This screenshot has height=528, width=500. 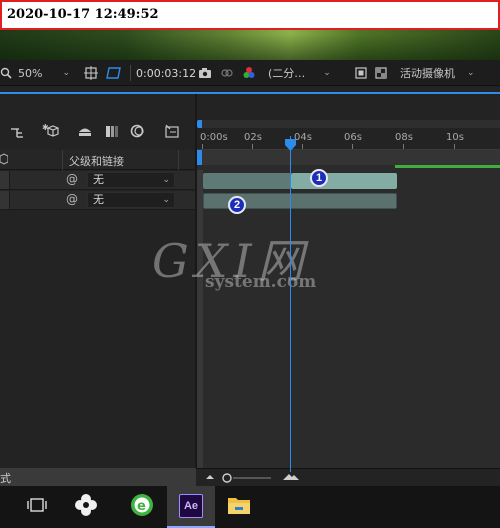 What do you see at coordinates (83, 14) in the screenshot?
I see `timestamp-text: 2020-10-17 12:49:52` at bounding box center [83, 14].